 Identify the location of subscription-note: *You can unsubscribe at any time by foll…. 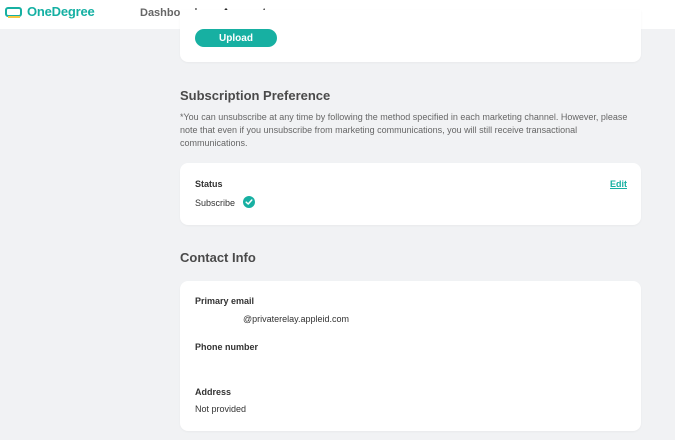
(404, 130).